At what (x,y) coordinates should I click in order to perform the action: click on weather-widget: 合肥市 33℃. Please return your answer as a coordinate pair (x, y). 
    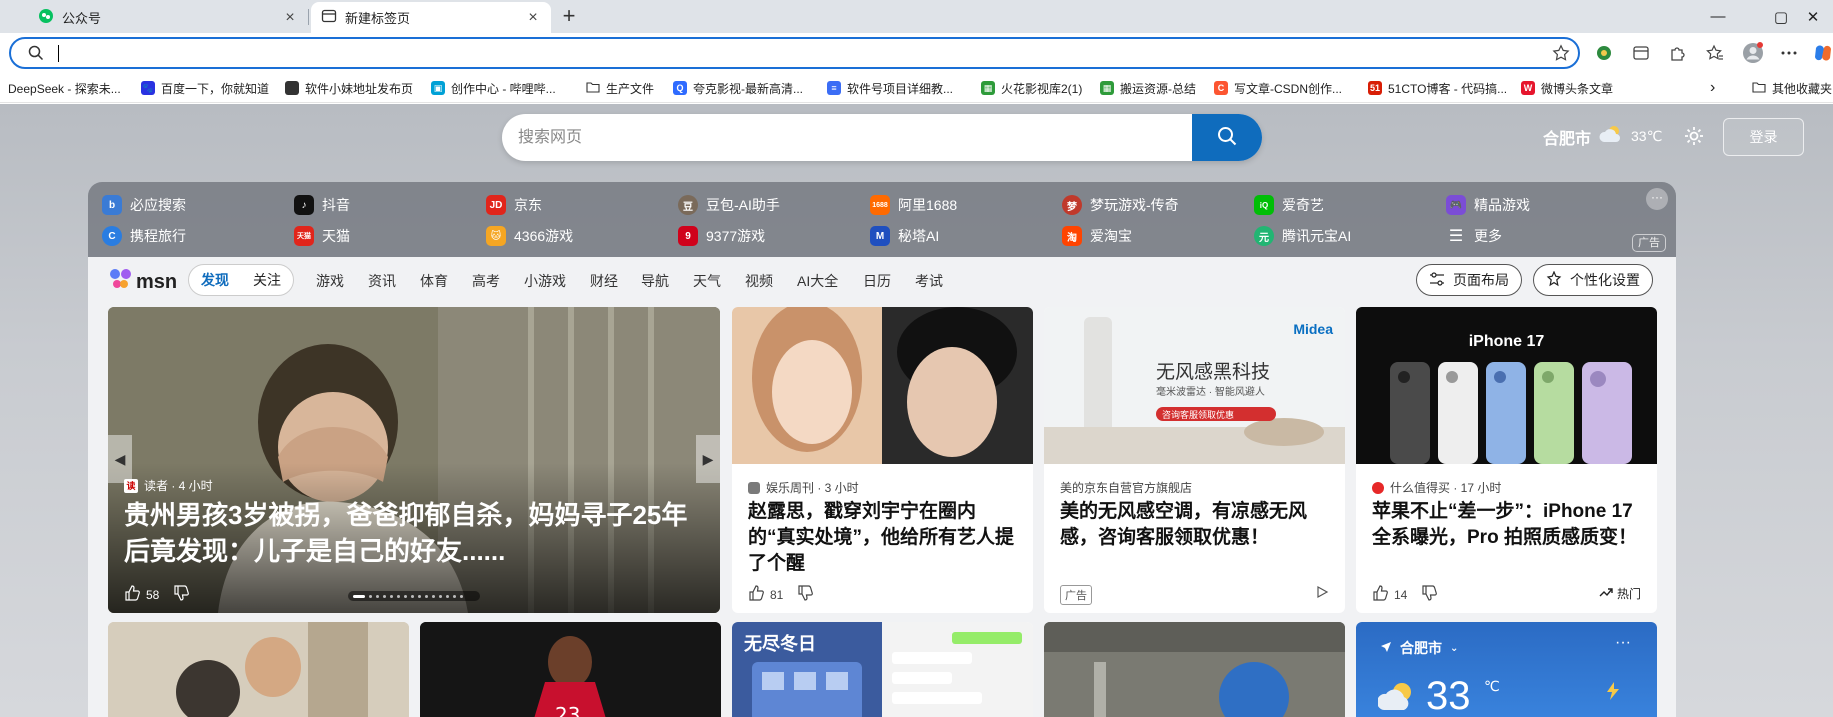
    Looking at the image, I should click on (1602, 136).